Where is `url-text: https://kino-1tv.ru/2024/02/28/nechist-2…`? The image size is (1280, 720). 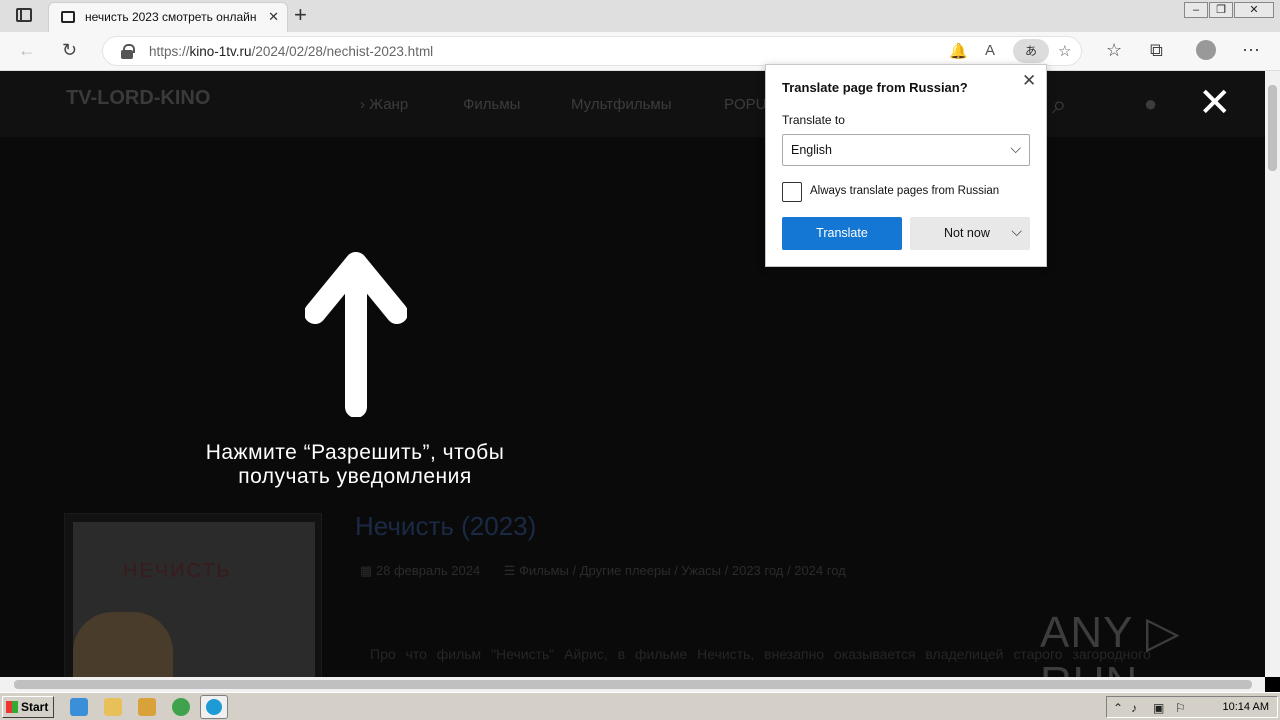
url-text: https://kino-1tv.ru/2024/02/28/nechist-2… is located at coordinates (291, 51).